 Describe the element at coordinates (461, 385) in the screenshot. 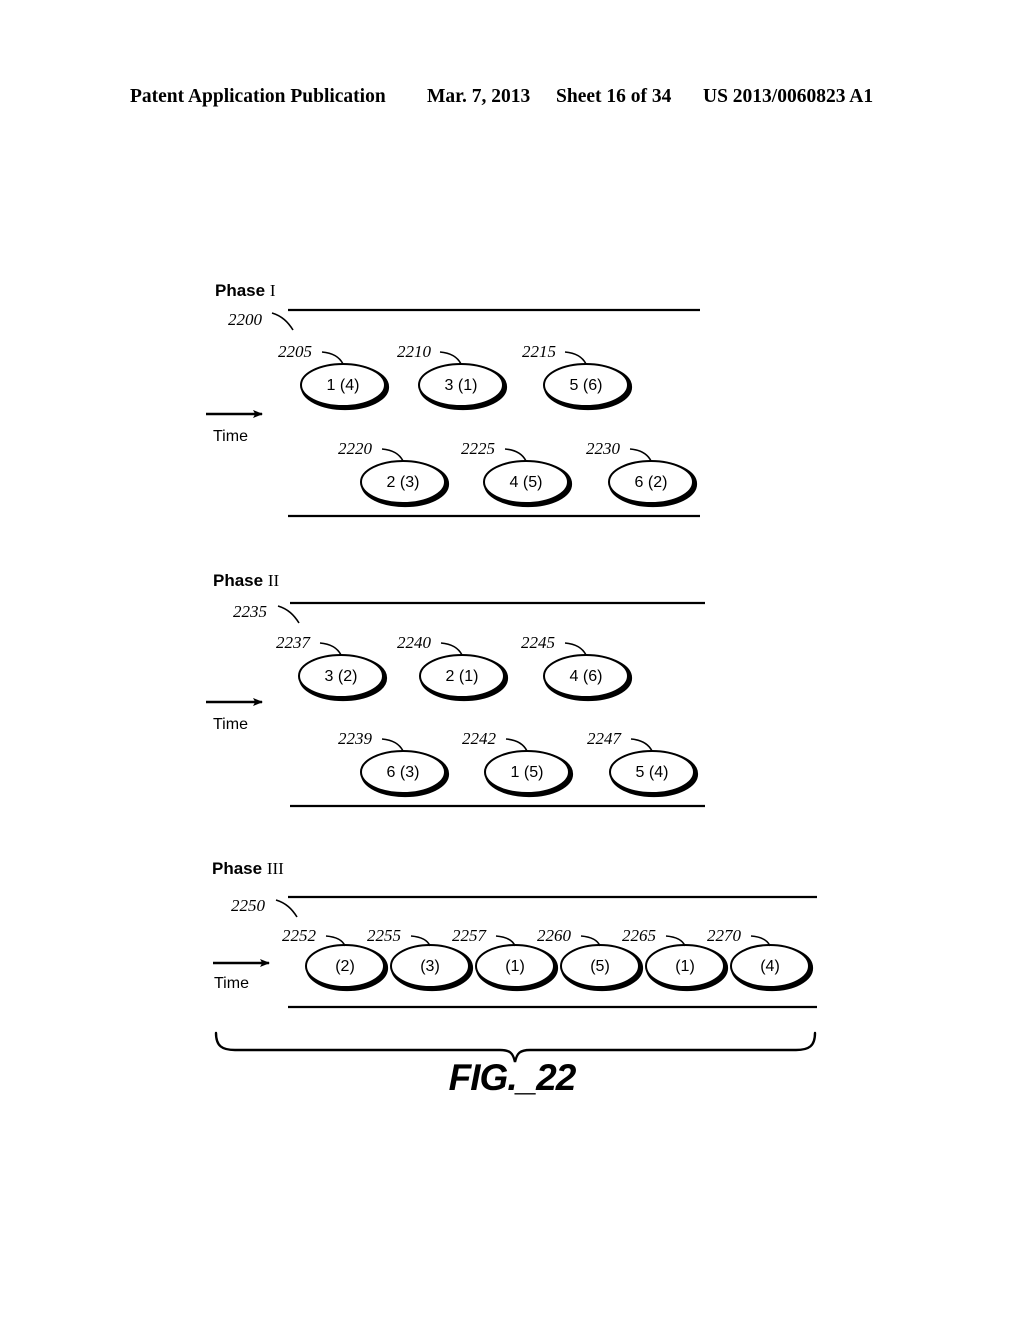

I see `node-label-2210: 3 (1)` at that location.